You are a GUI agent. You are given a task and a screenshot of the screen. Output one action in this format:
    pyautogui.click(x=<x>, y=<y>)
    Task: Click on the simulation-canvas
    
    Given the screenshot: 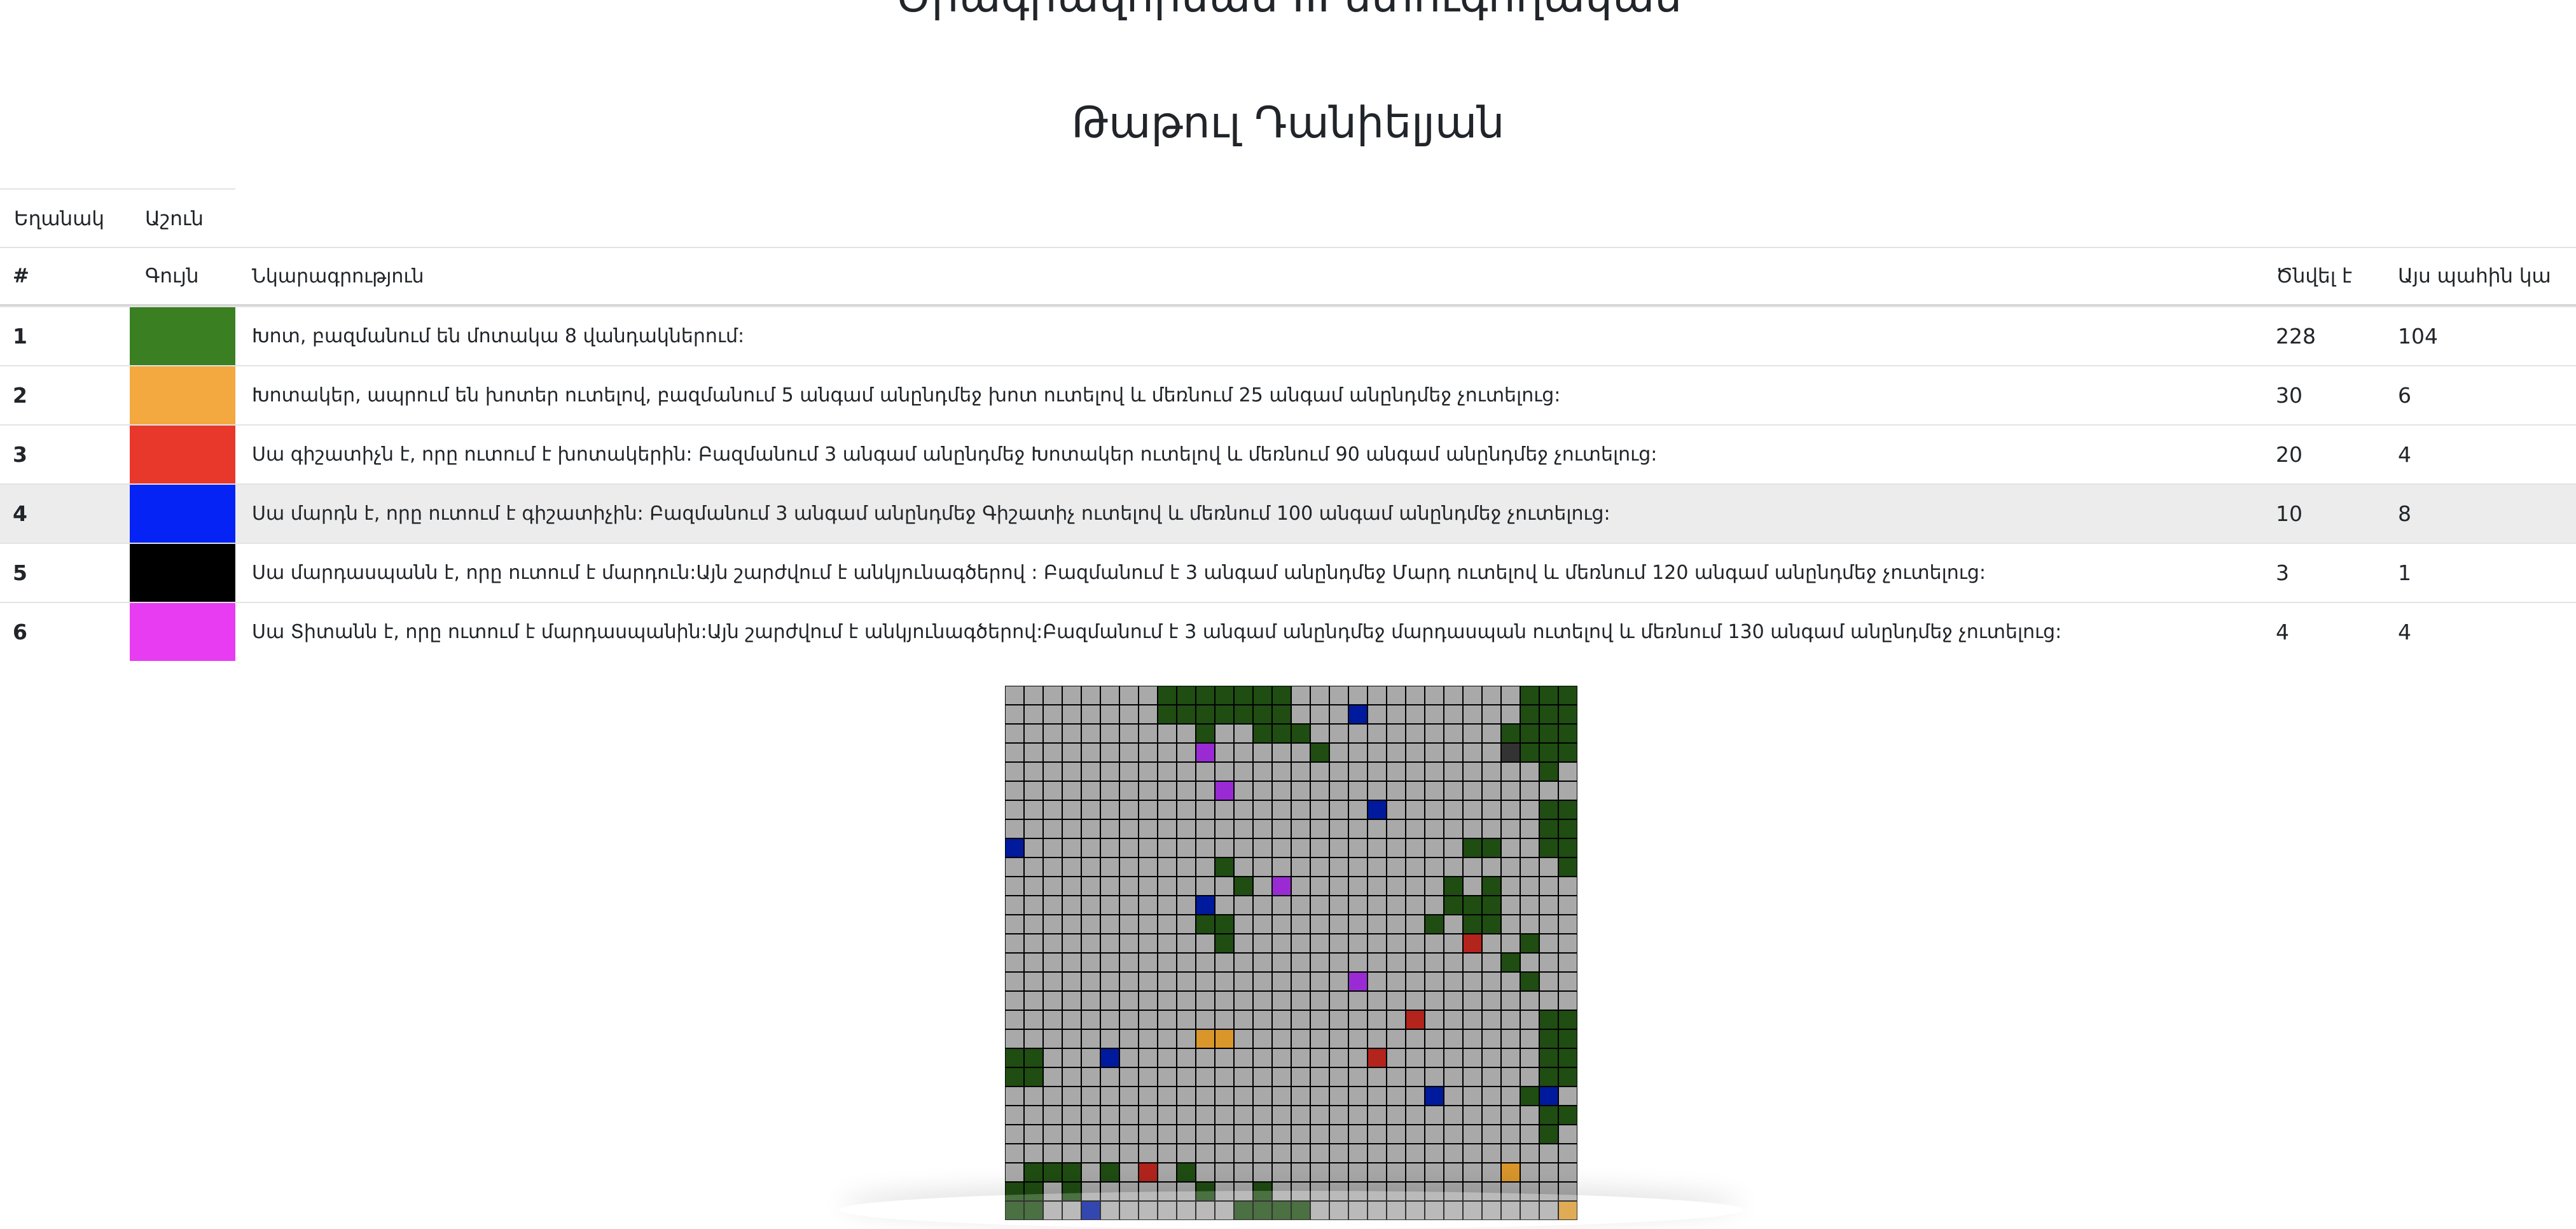 What is the action you would take?
    pyautogui.click(x=1291, y=953)
    